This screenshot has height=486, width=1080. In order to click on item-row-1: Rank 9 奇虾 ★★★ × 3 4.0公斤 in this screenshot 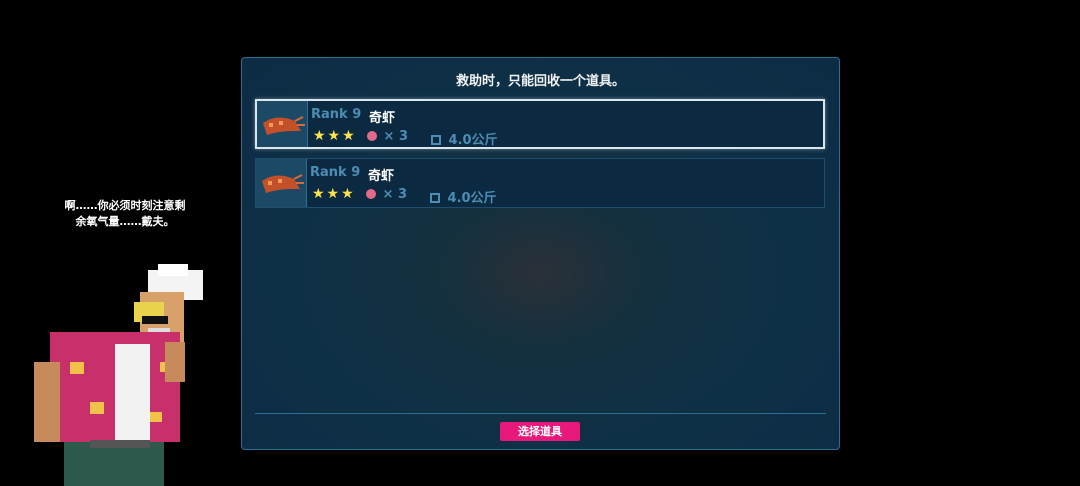, I will do `click(540, 124)`.